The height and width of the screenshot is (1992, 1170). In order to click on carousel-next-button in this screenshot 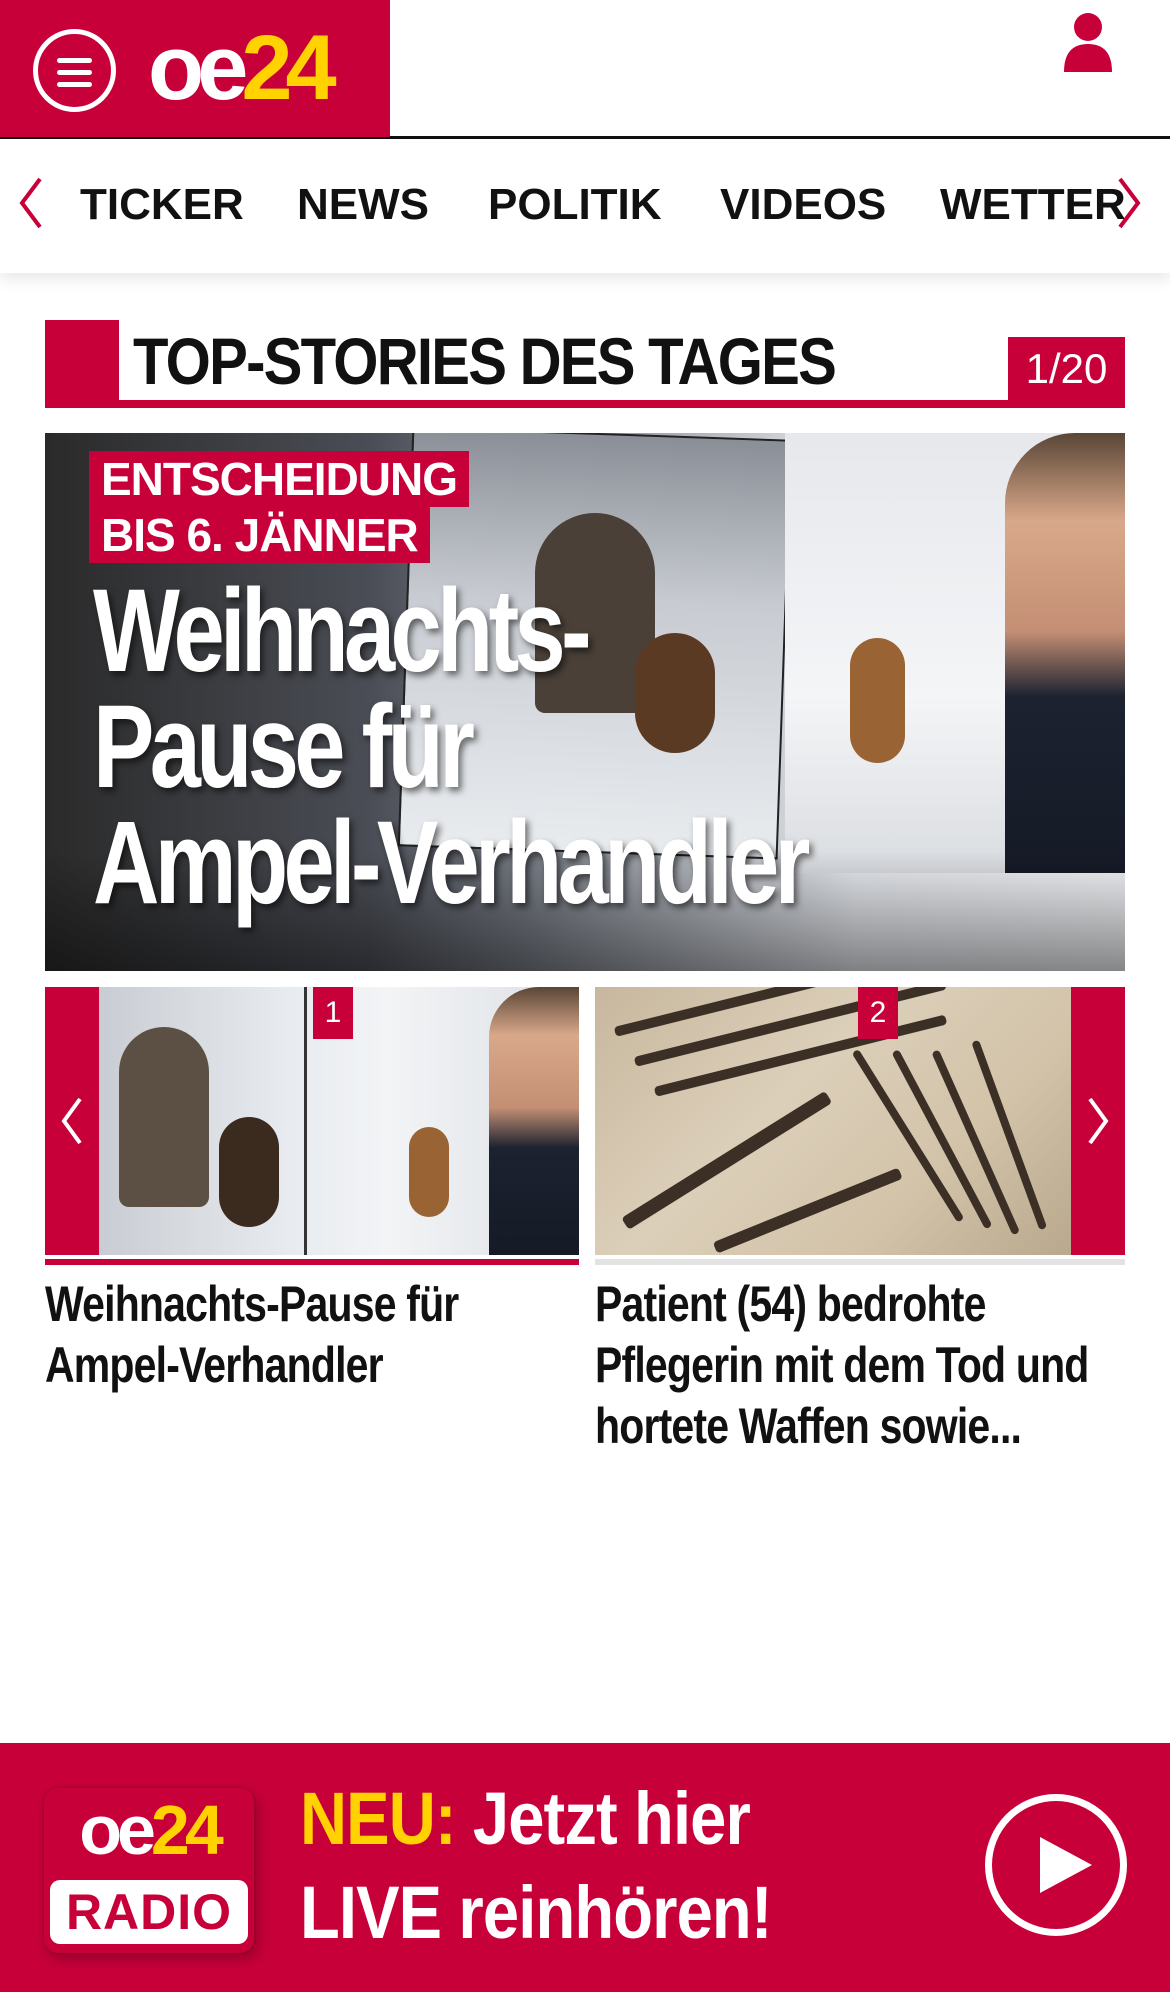, I will do `click(1098, 1121)`.